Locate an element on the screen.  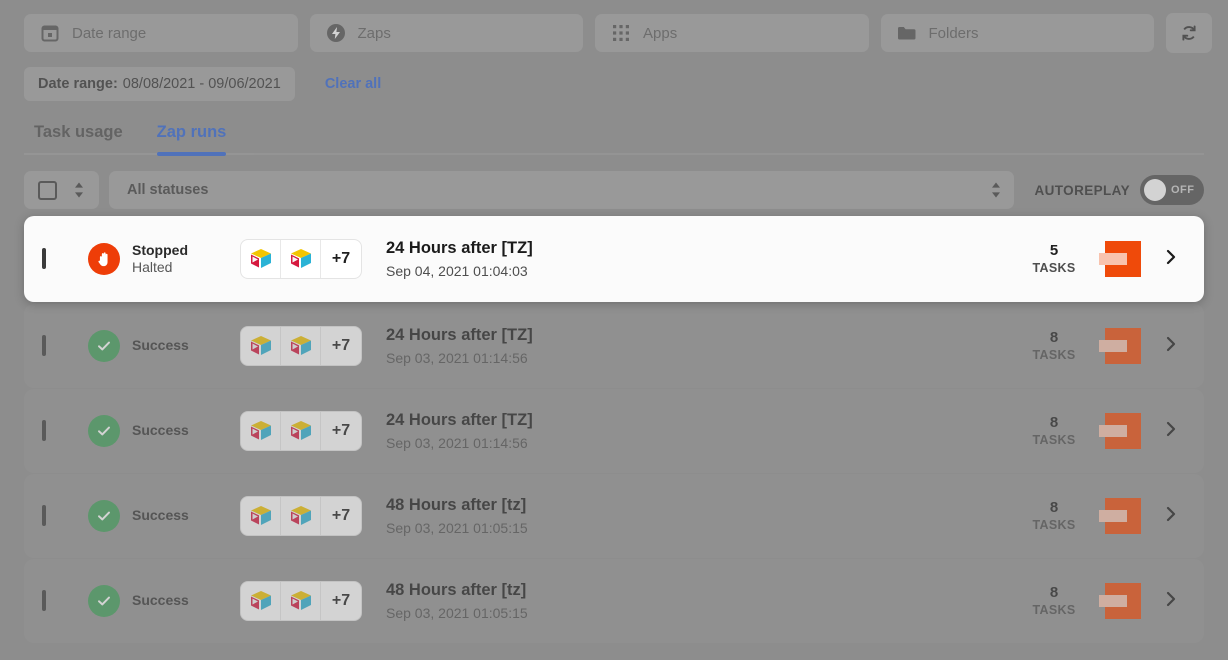
refresh-button is located at coordinates (1189, 33).